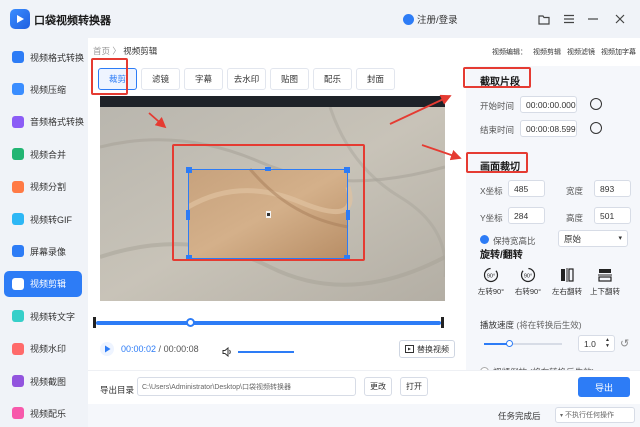 The height and width of the screenshot is (427, 640). Describe the element at coordinates (18, 316) in the screenshot. I see `to-text-icon` at that location.